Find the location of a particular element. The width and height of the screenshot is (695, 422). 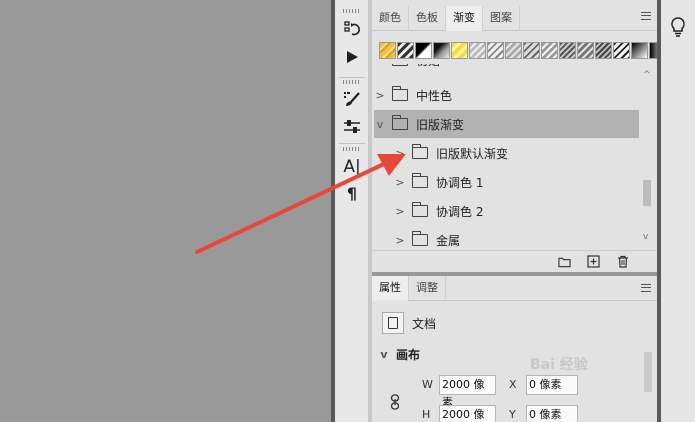

tab-color: 颜色 is located at coordinates (390, 18).